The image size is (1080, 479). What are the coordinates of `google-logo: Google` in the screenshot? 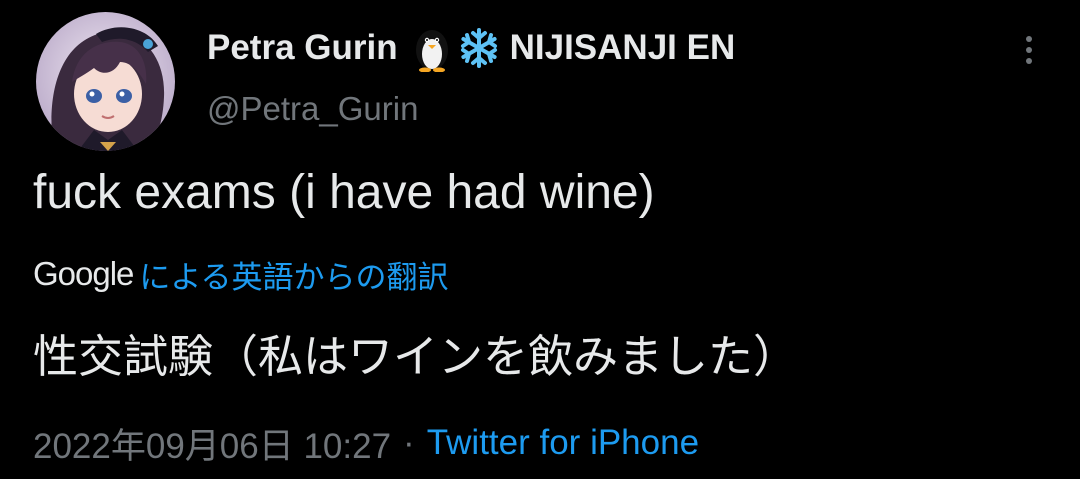 It's located at (83, 273).